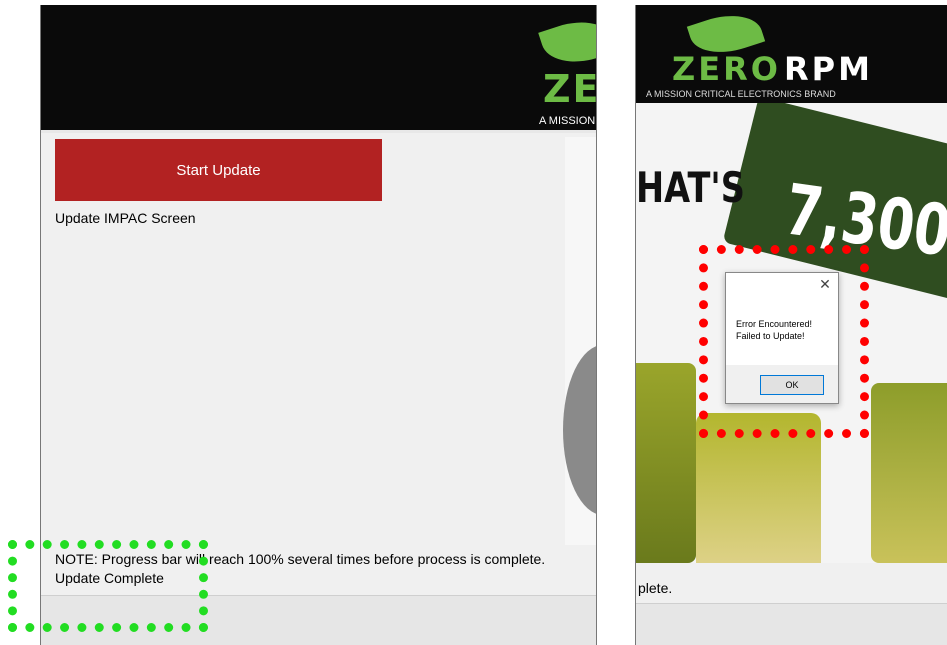 The height and width of the screenshot is (645, 947). I want to click on logo-zero-text: ZERO, so click(726, 69).